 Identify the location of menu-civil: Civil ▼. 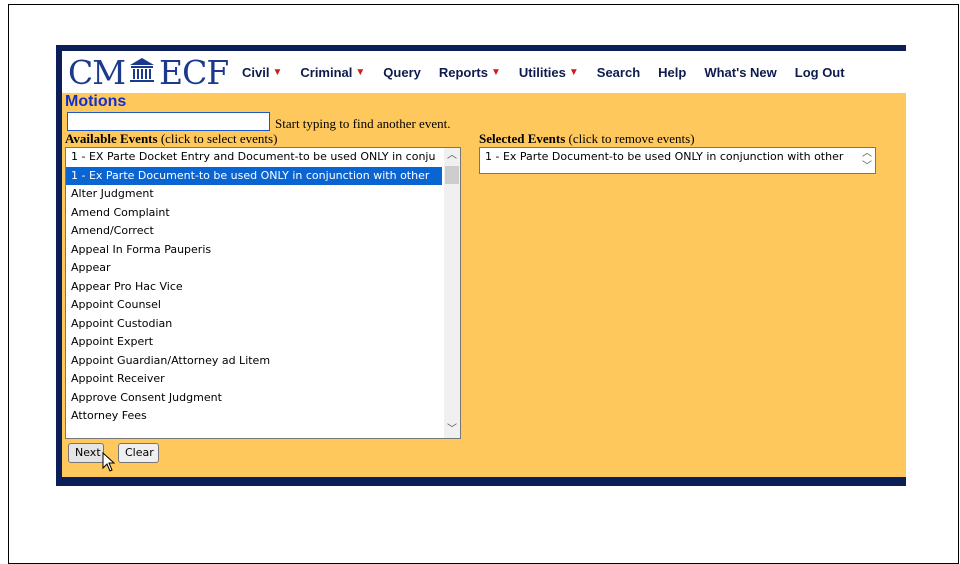
(262, 72).